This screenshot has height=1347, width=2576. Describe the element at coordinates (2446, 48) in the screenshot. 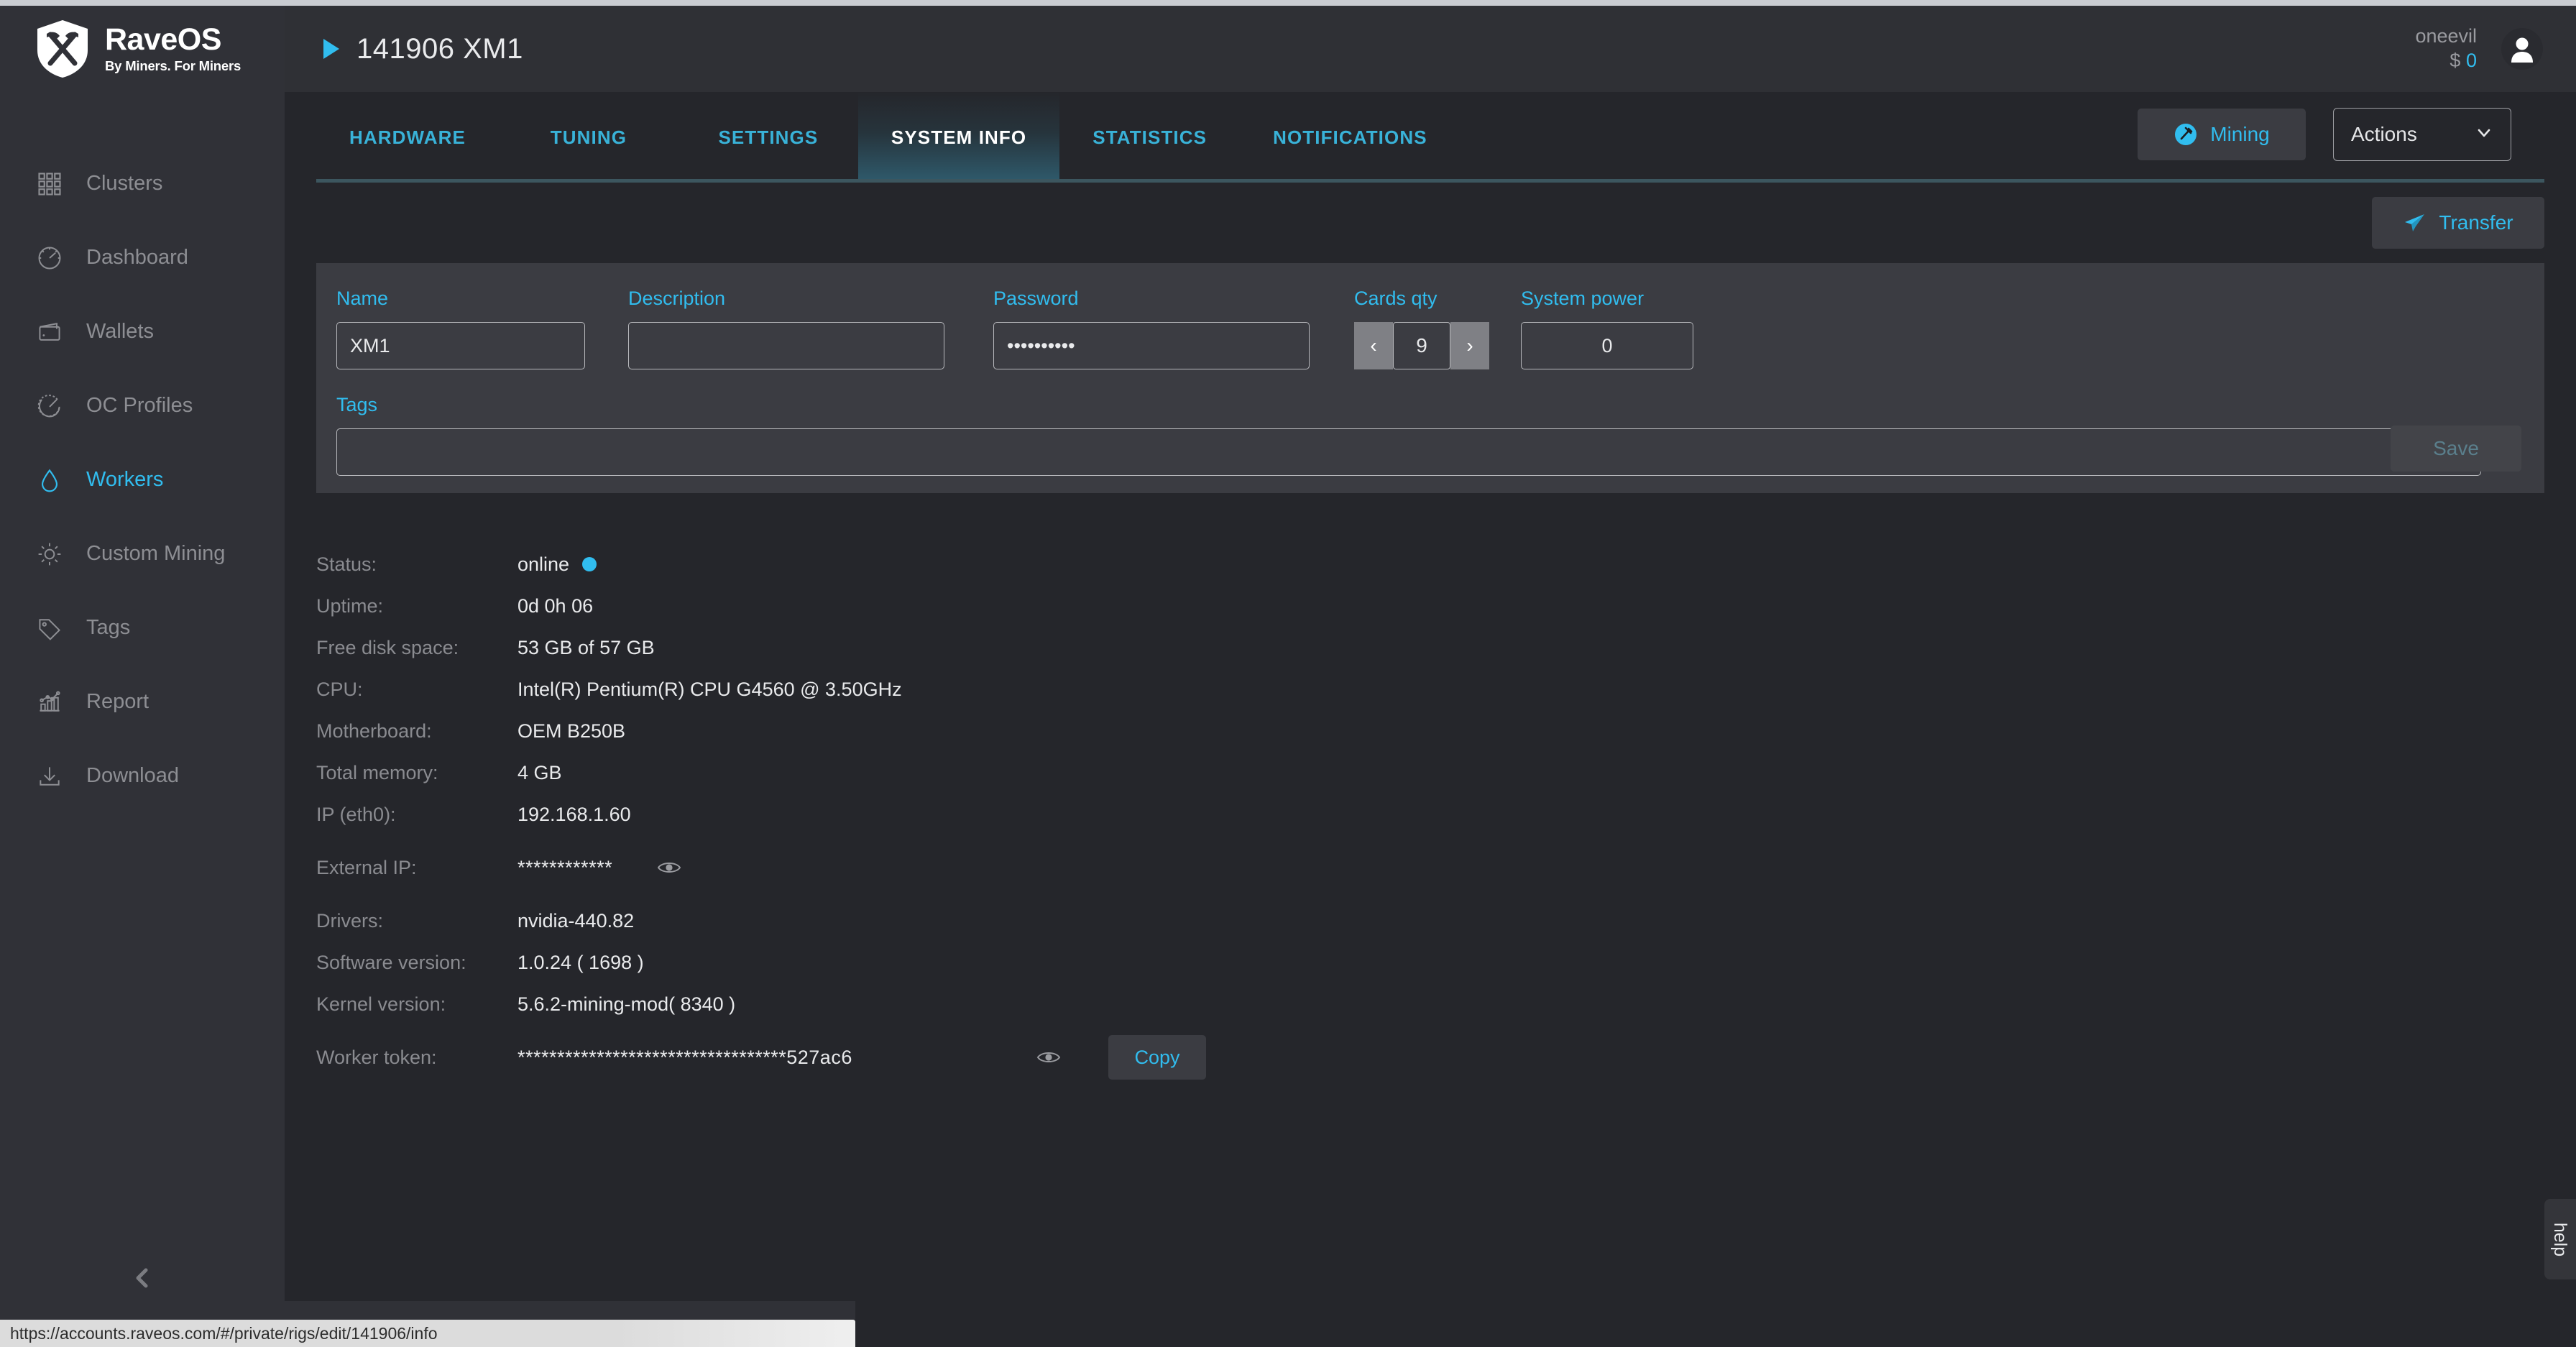

I see `user-meta: oneevil $ 0` at that location.